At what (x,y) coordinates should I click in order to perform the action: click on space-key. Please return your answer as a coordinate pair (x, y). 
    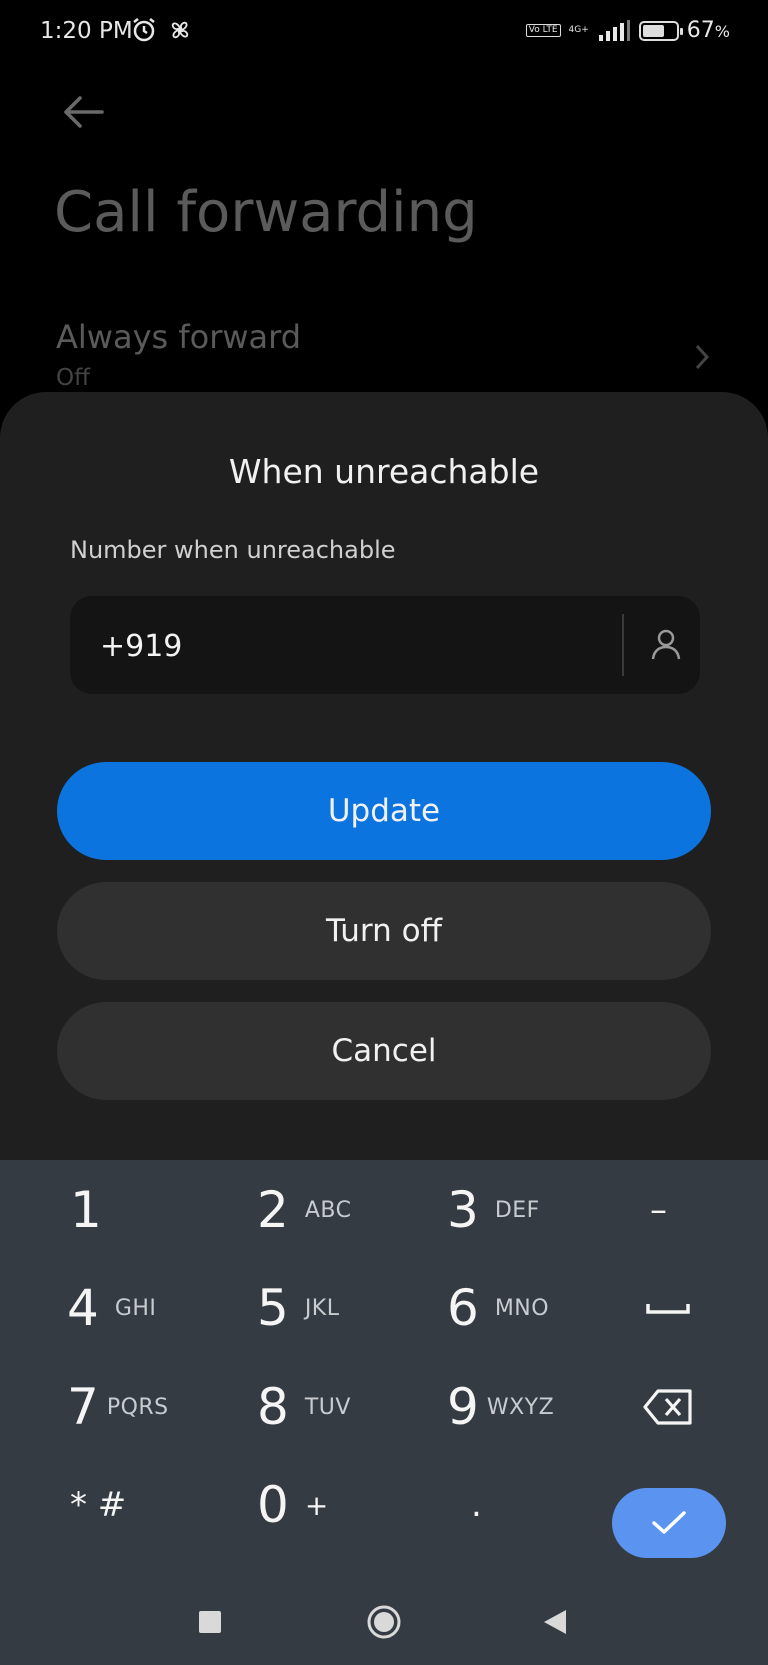
    Looking at the image, I should click on (668, 1308).